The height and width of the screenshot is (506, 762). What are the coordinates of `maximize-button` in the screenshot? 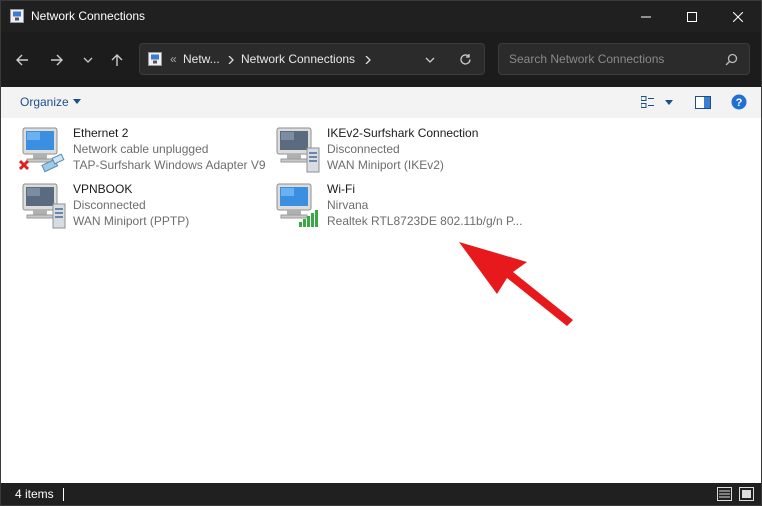 It's located at (692, 16).